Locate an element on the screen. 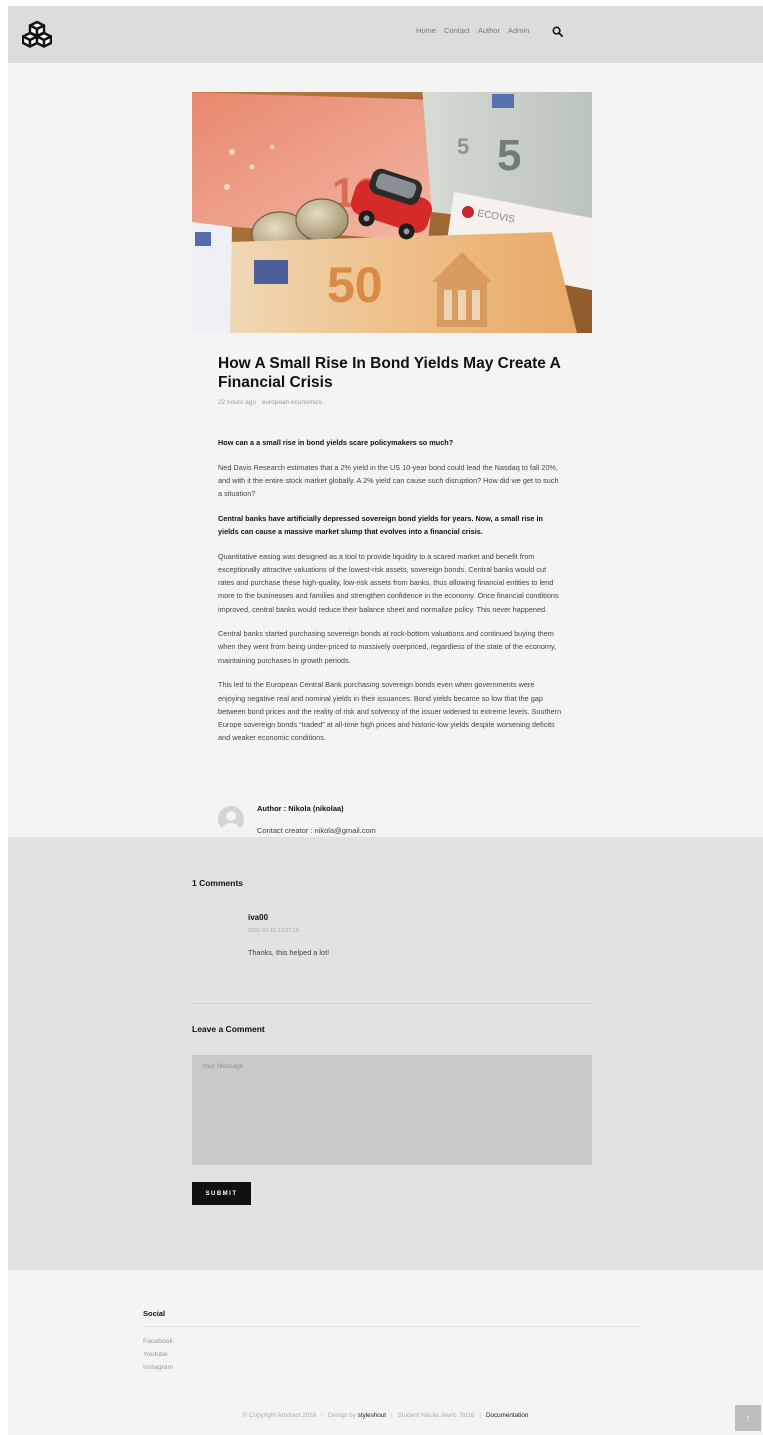  search-icon is located at coordinates (557, 31).